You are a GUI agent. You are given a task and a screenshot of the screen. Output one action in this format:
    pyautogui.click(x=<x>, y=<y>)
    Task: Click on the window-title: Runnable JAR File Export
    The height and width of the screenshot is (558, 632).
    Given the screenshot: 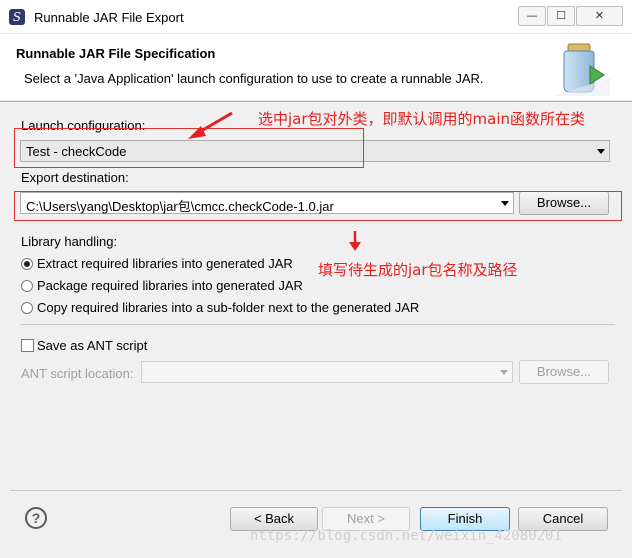 What is the action you would take?
    pyautogui.click(x=109, y=17)
    